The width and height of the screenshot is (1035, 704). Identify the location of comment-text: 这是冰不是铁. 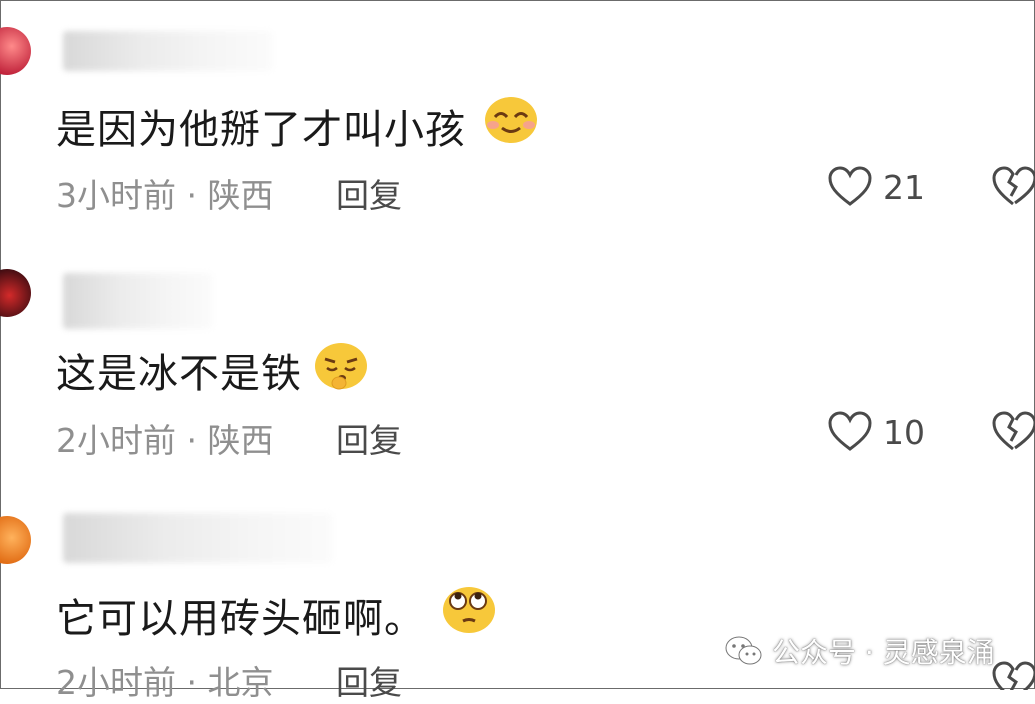
(179, 374).